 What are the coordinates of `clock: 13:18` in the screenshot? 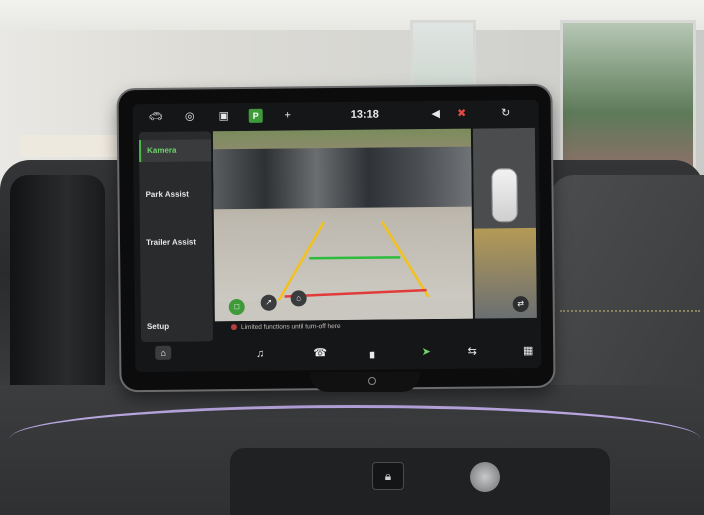 It's located at (364, 114).